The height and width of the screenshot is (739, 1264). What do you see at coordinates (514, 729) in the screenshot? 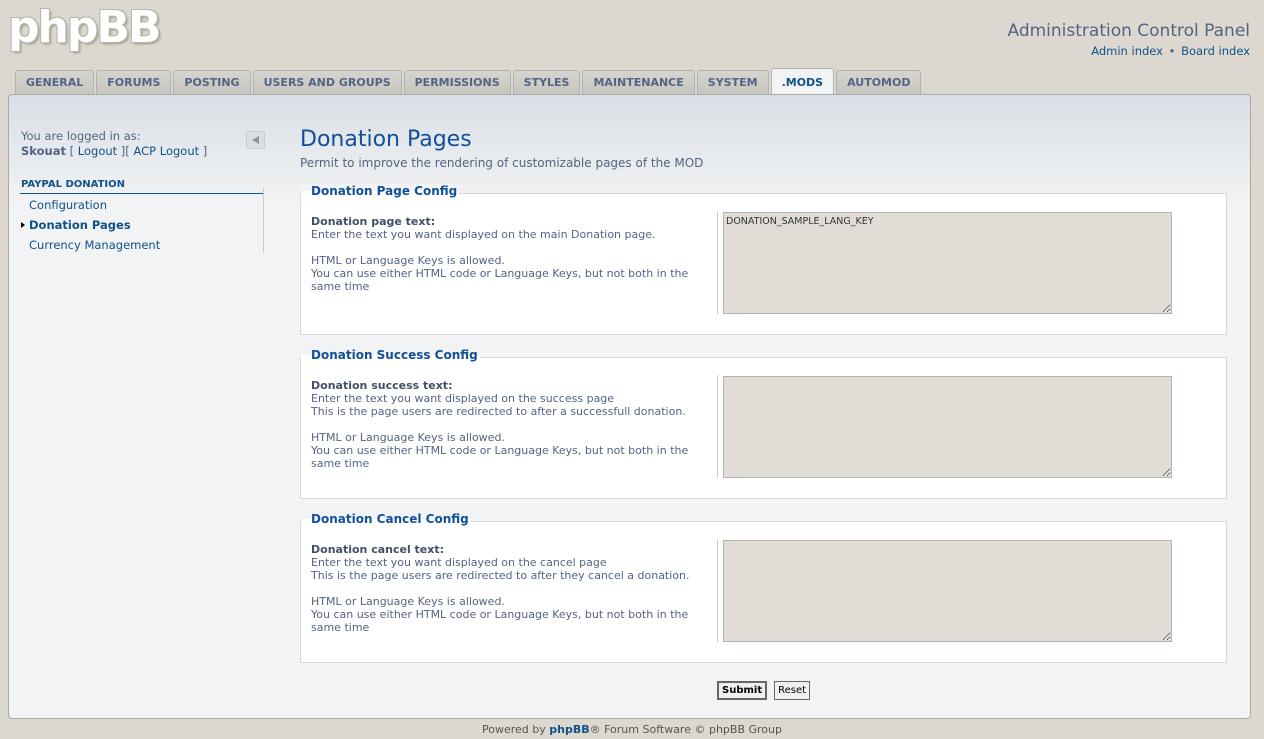
I see `footer-powered-by: Powered by` at bounding box center [514, 729].